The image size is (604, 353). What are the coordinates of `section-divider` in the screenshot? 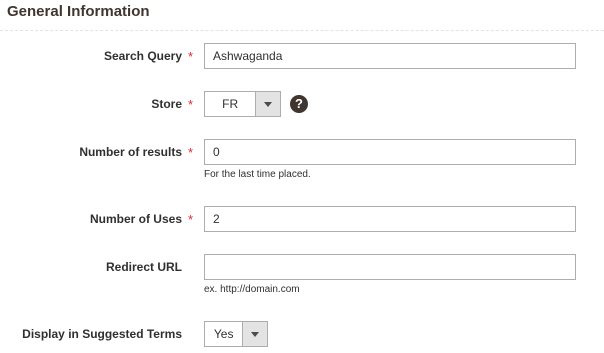 It's located at (302, 30).